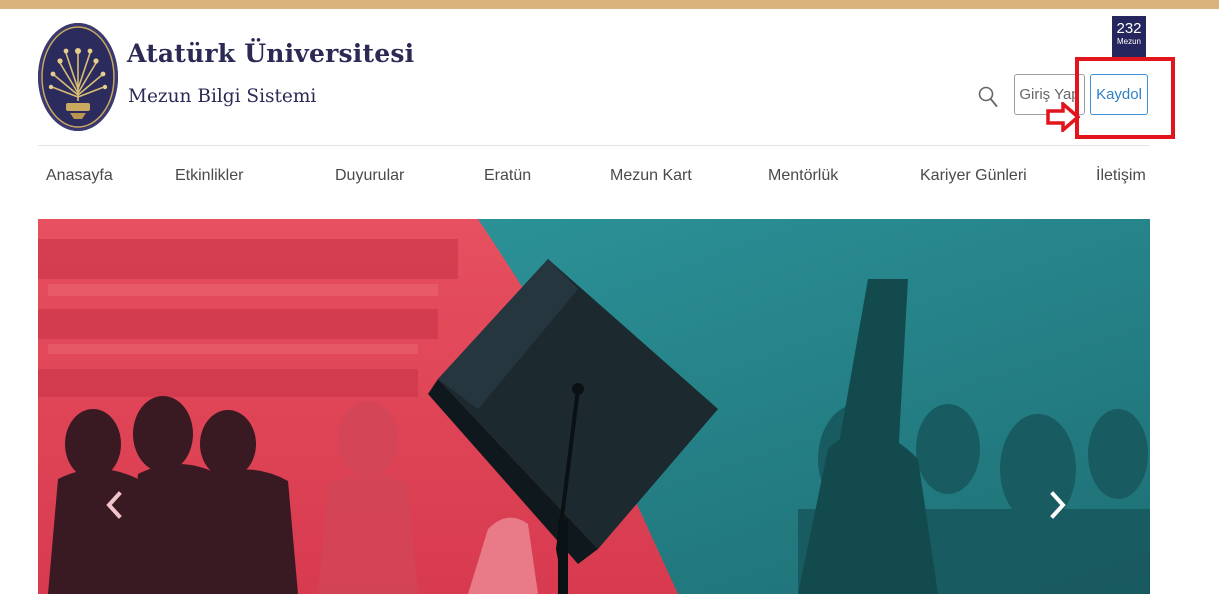 The image size is (1219, 594). What do you see at coordinates (222, 96) in the screenshot?
I see `site-subtitle: Mezun Bilgi Sistemi` at bounding box center [222, 96].